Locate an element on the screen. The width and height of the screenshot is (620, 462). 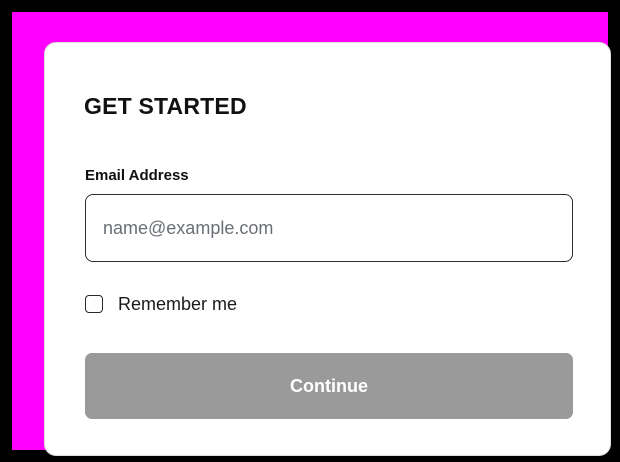
email-field is located at coordinates (329, 228).